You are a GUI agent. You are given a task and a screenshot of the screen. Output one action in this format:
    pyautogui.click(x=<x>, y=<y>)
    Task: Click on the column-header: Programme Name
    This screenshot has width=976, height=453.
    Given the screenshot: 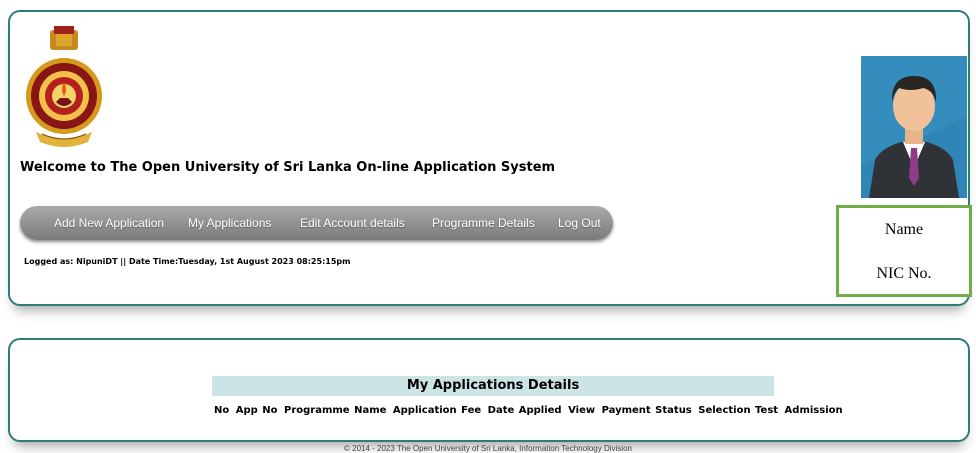 What is the action you would take?
    pyautogui.click(x=335, y=410)
    